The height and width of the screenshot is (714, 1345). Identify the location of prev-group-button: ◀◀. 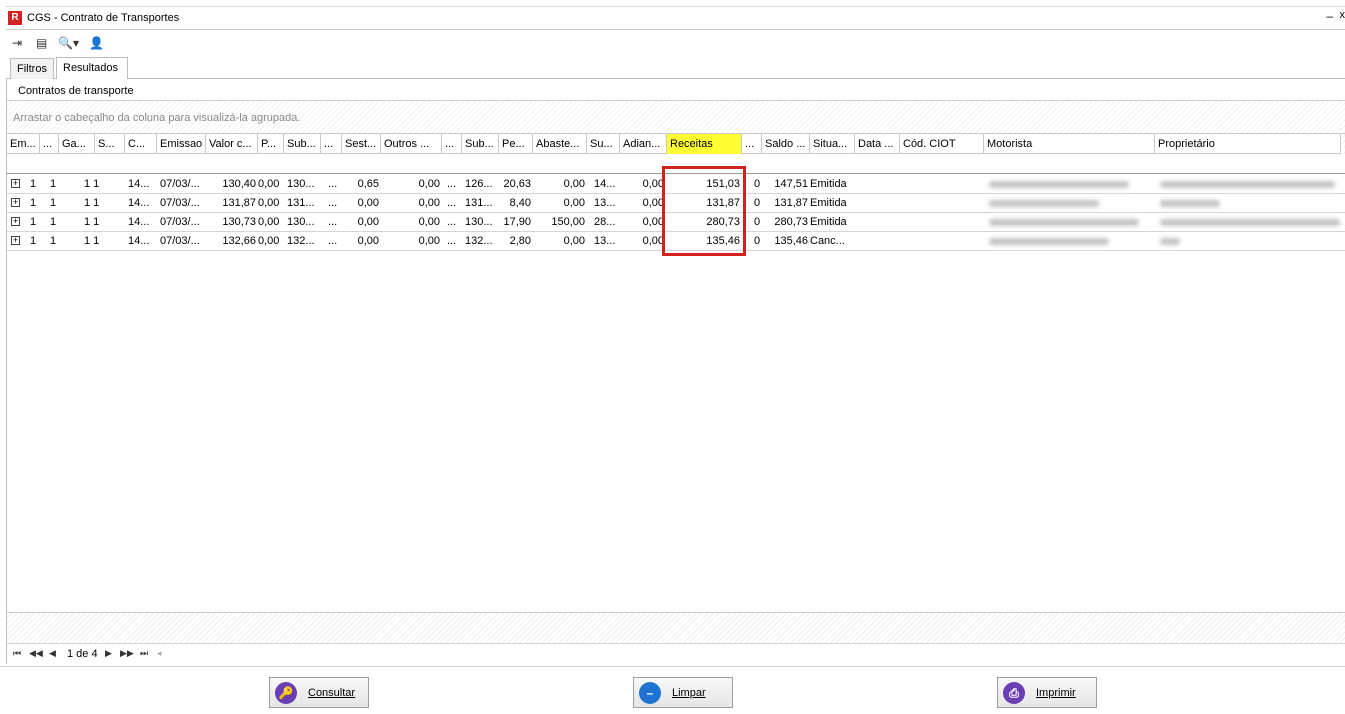
(36, 653).